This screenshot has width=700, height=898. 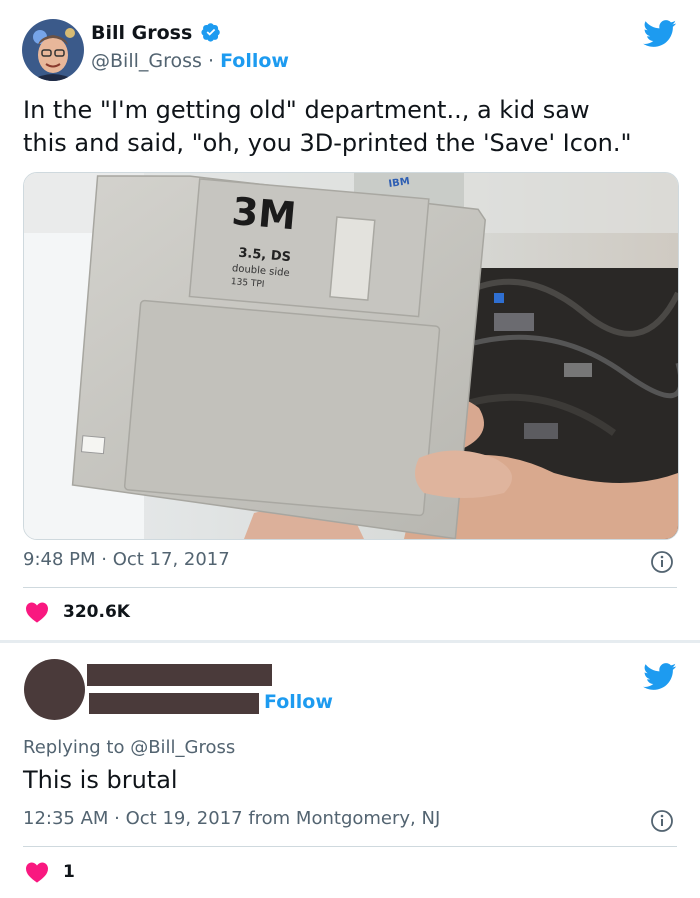 What do you see at coordinates (129, 747) in the screenshot?
I see `replying-to: Replying to @Bill_Gross` at bounding box center [129, 747].